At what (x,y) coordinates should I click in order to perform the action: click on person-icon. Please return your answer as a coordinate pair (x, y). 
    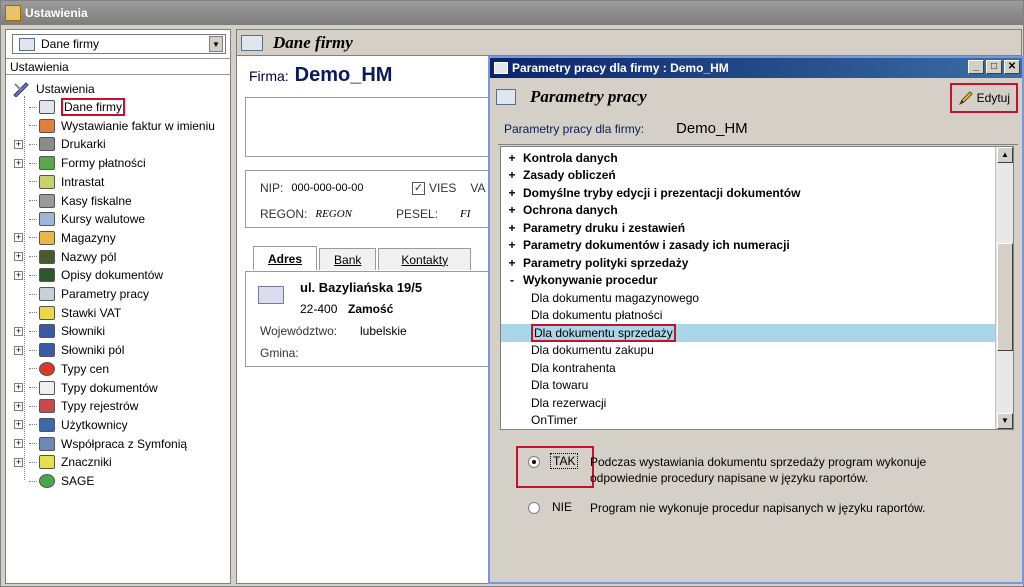
    Looking at the image, I should click on (47, 125).